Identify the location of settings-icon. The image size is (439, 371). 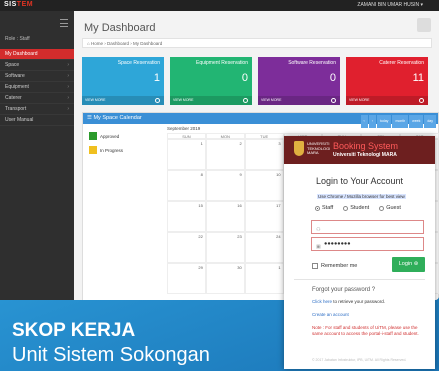
(424, 25).